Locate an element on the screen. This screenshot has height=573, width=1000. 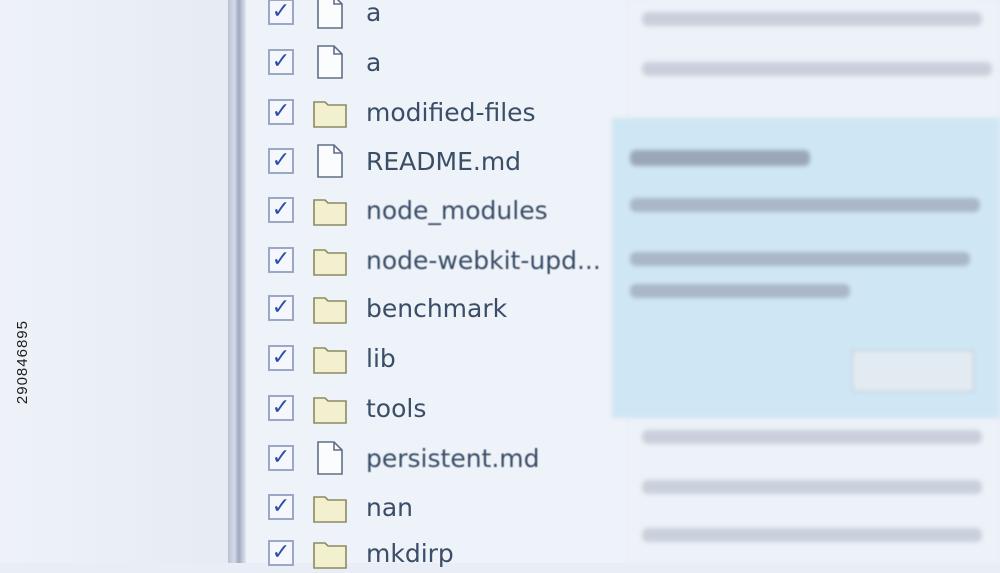
stock-id-text: 290846895 is located at coordinates (22, 362).